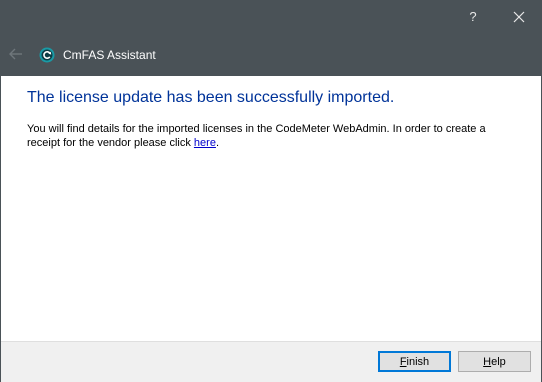 Image resolution: width=542 pixels, height=382 pixels. Describe the element at coordinates (418, 361) in the screenshot. I see `finish-label: inish` at that location.